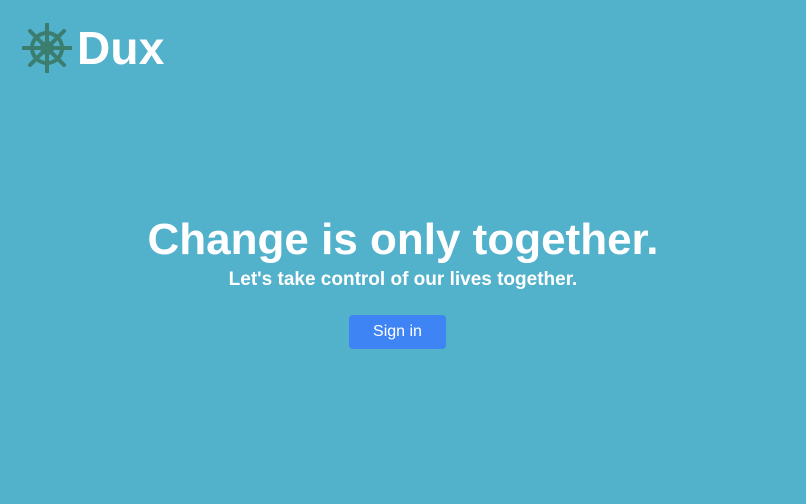  What do you see at coordinates (47, 48) in the screenshot?
I see `ship-wheel-icon` at bounding box center [47, 48].